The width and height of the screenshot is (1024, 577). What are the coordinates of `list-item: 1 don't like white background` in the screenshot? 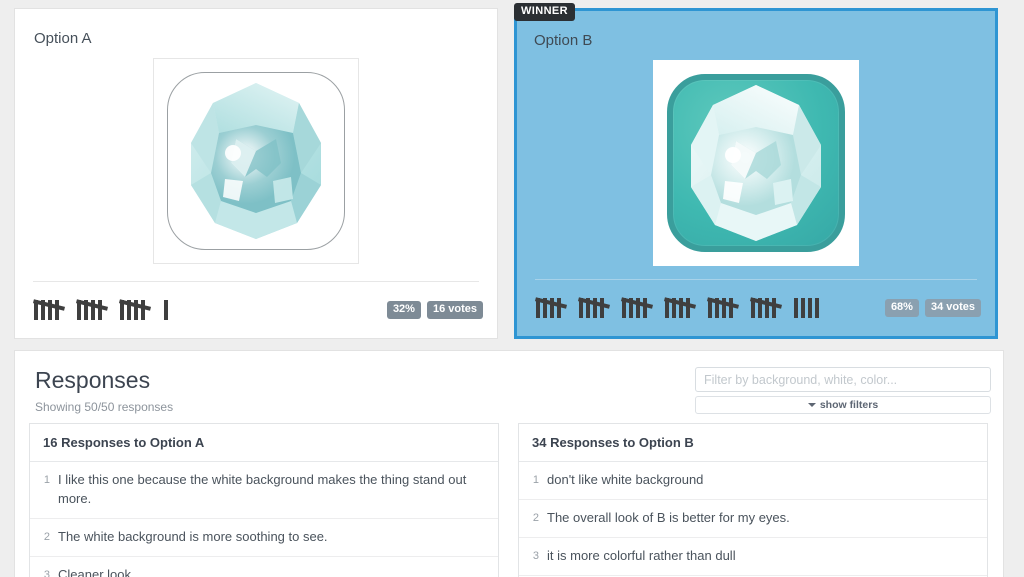 It's located at (753, 481).